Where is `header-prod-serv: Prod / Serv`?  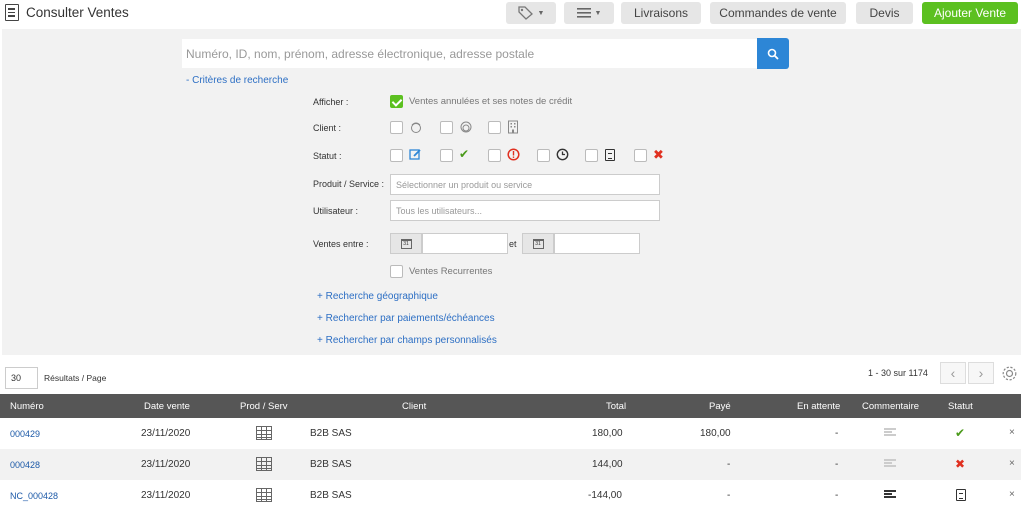
header-prod-serv: Prod / Serv is located at coordinates (264, 406).